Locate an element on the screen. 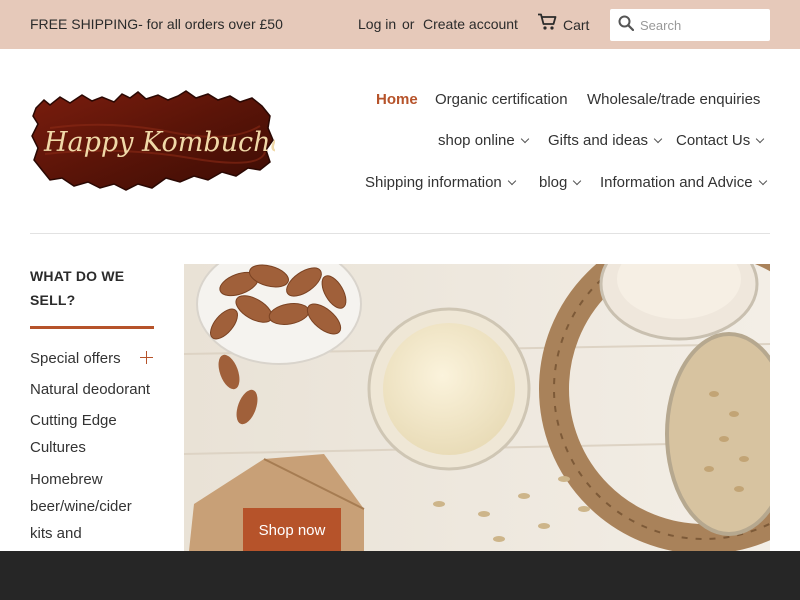 This screenshot has width=800, height=600. sidebar-item-label-line: Cultures is located at coordinates (58, 447).